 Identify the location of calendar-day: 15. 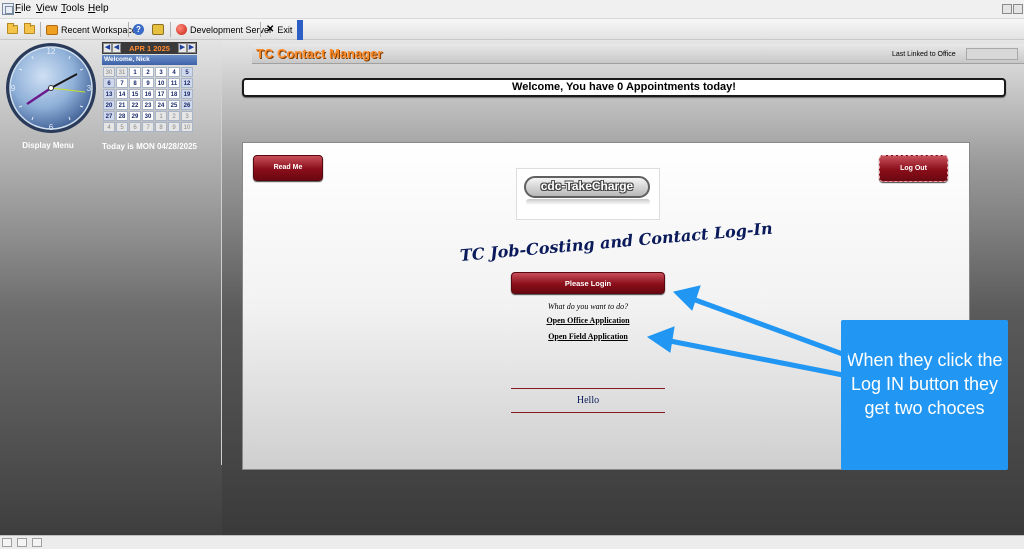
(135, 94).